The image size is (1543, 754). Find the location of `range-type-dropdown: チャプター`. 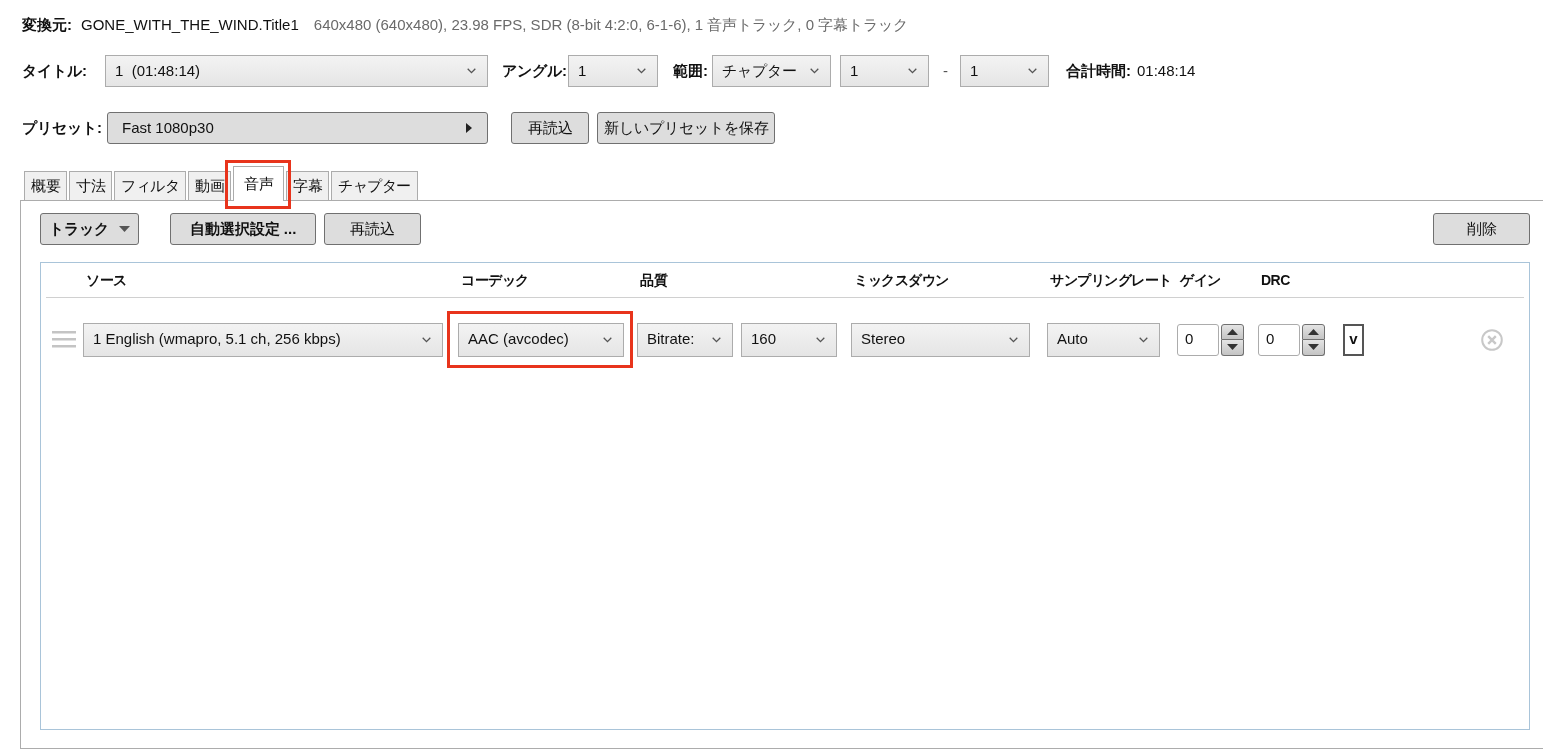

range-type-dropdown: チャプター is located at coordinates (771, 71).